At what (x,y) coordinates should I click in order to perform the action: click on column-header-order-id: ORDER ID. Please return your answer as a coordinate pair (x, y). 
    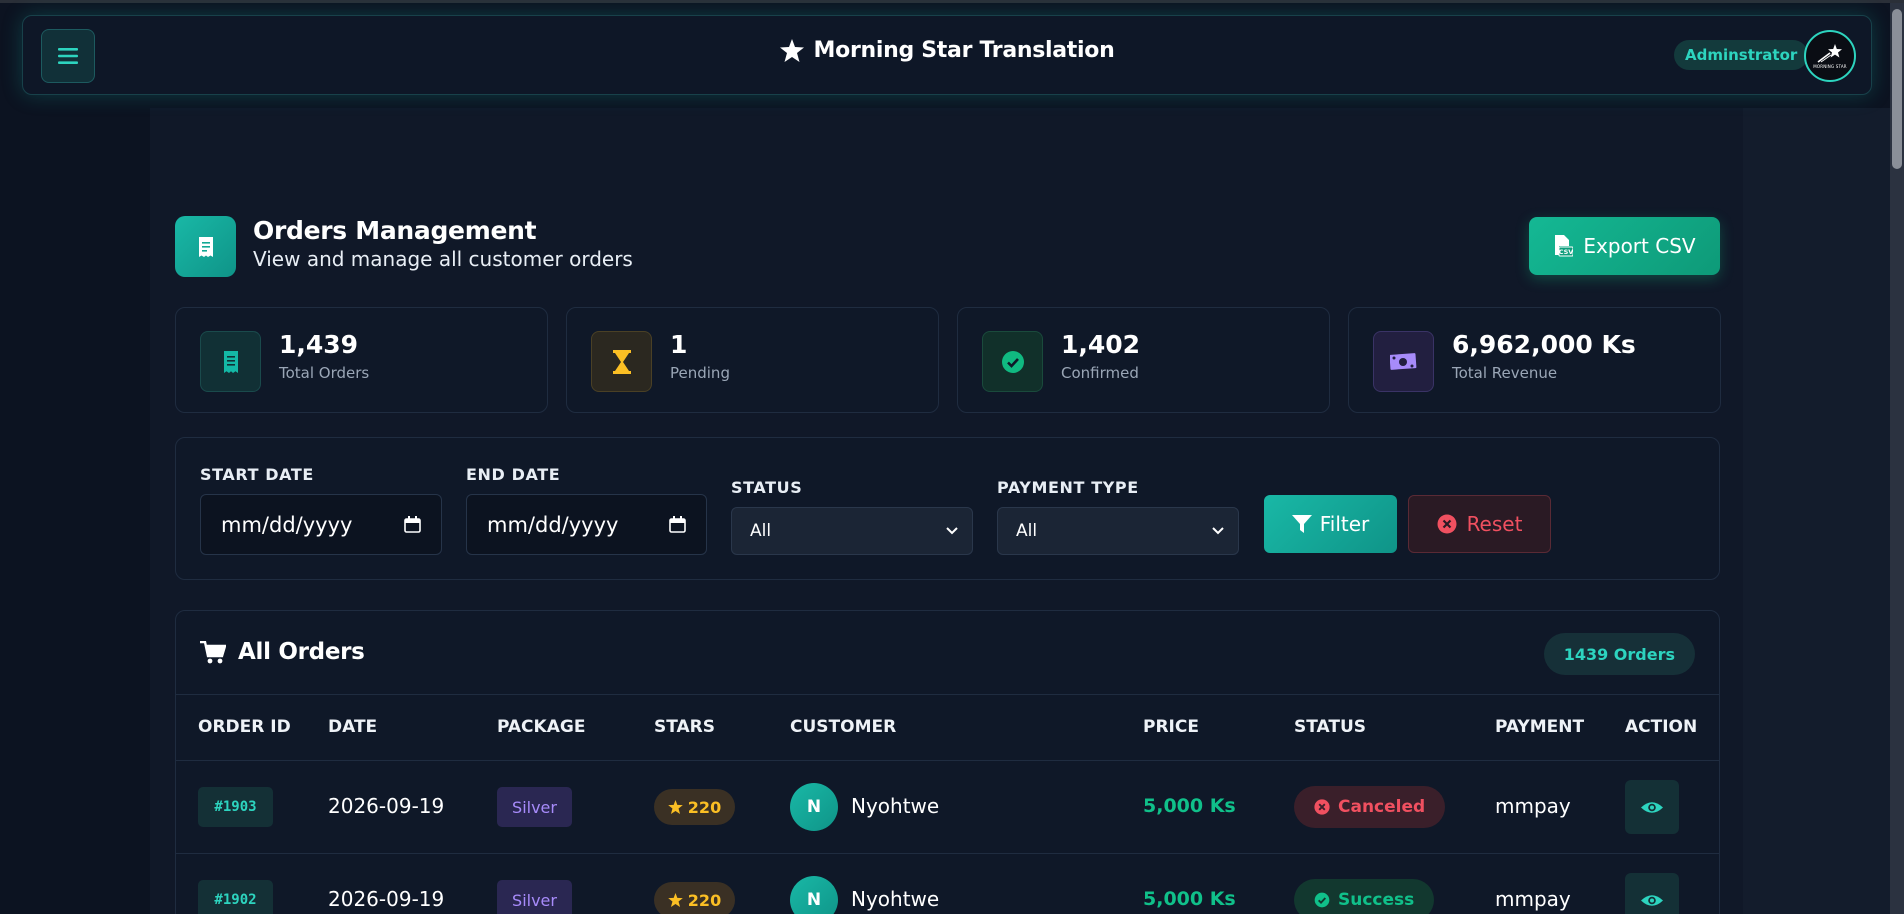
    Looking at the image, I should click on (244, 727).